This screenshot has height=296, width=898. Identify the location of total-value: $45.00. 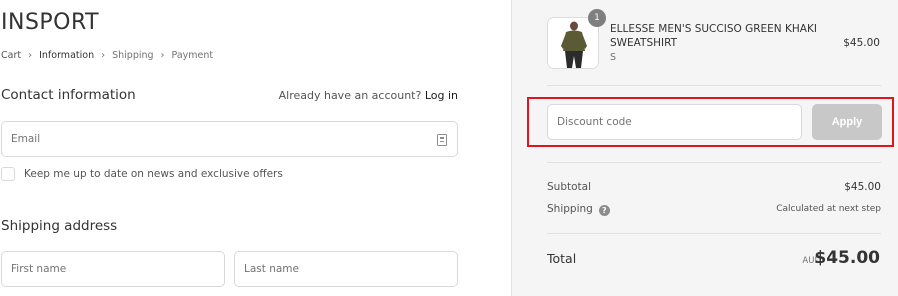
(847, 258).